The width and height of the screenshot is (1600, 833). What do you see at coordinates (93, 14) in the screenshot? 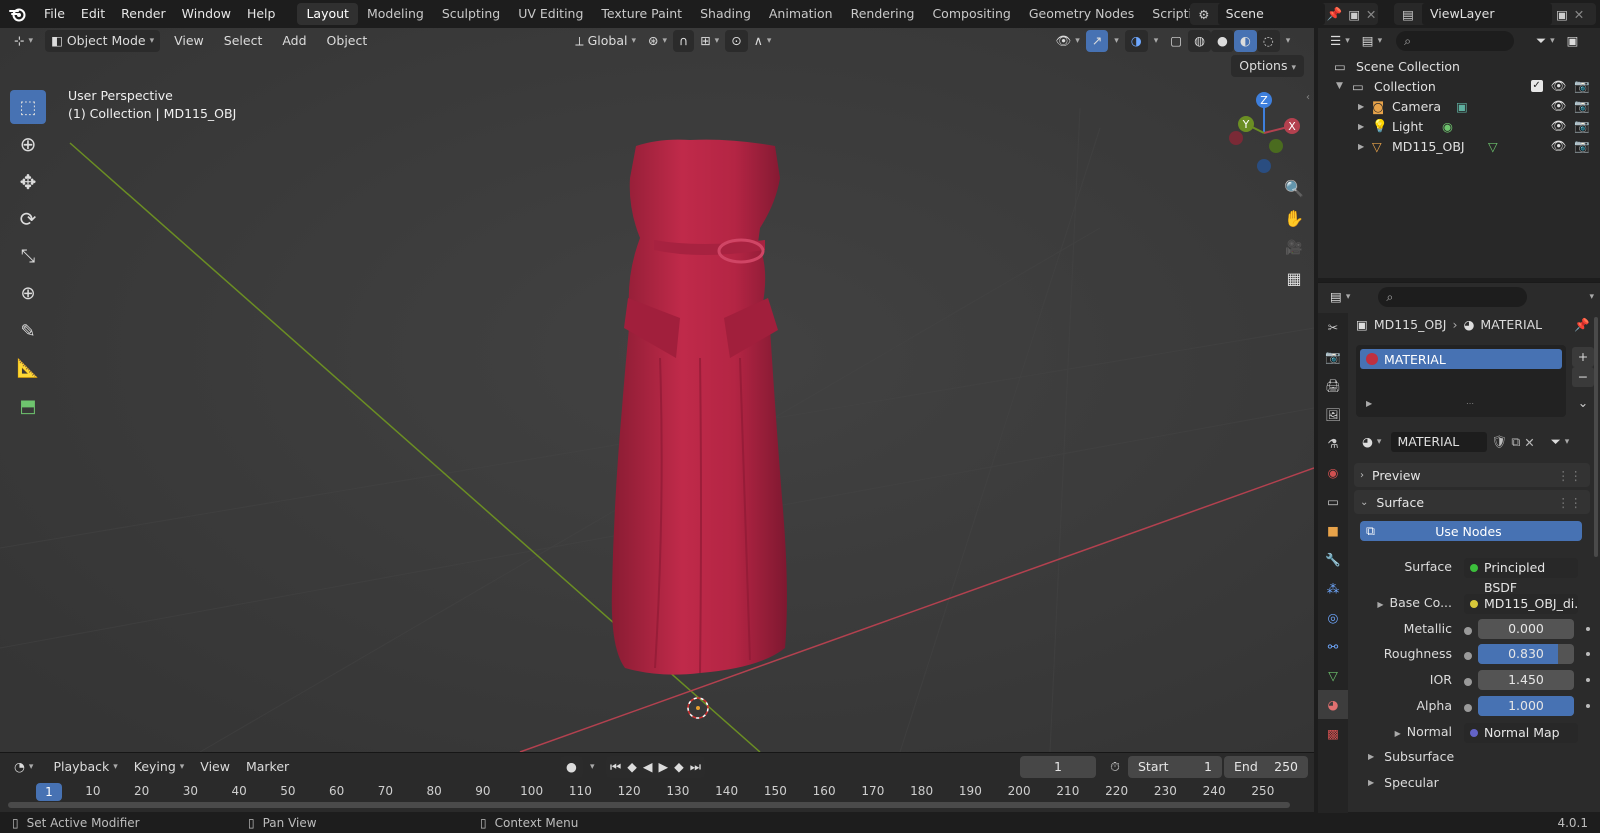
I see `menu-edit: Edit` at bounding box center [93, 14].